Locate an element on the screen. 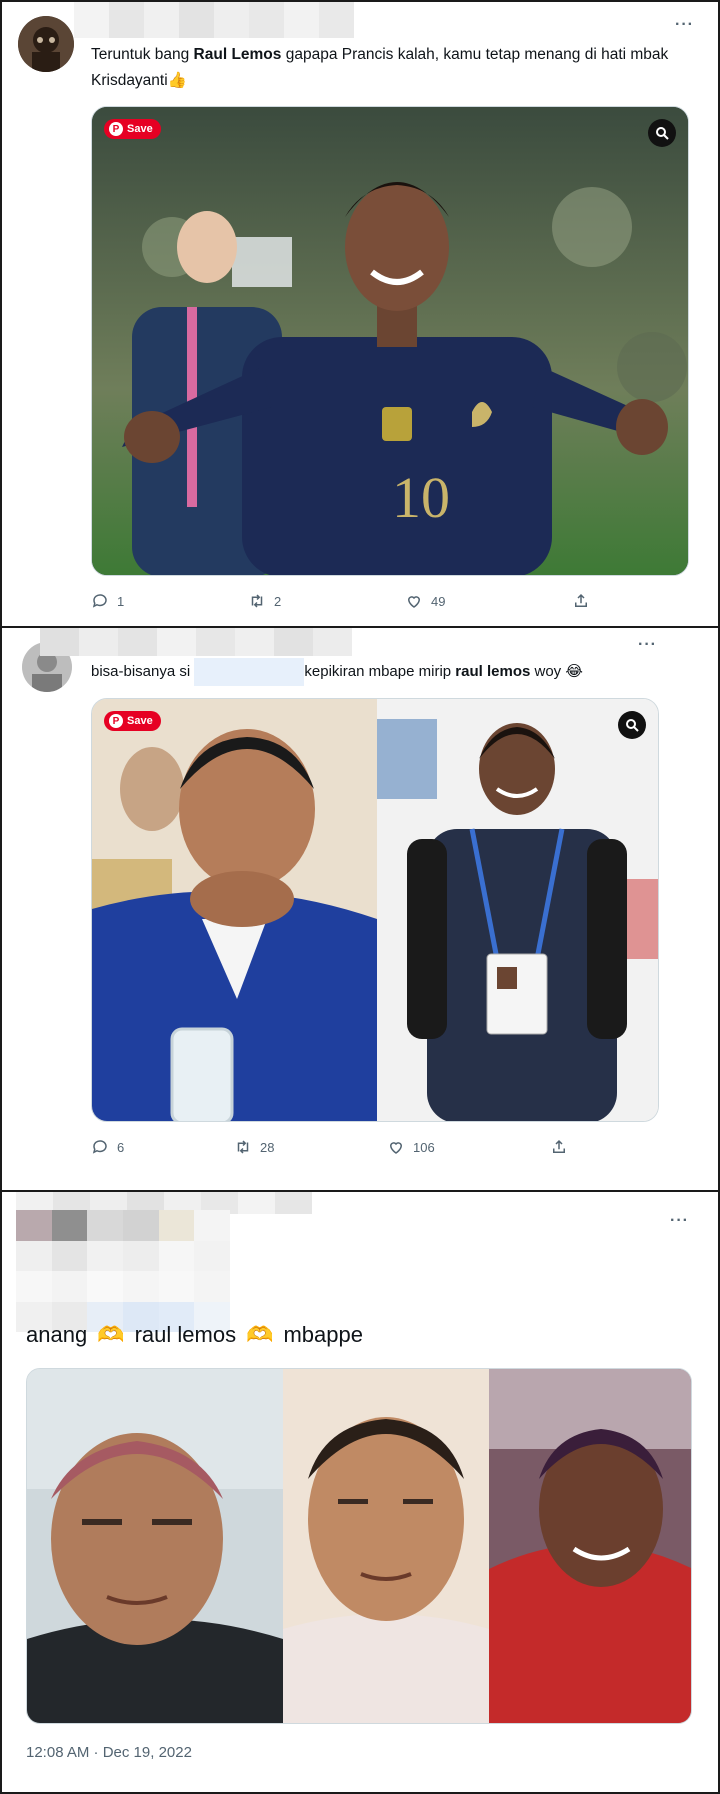 The height and width of the screenshot is (1794, 720). blurred-name is located at coordinates (249, 672).